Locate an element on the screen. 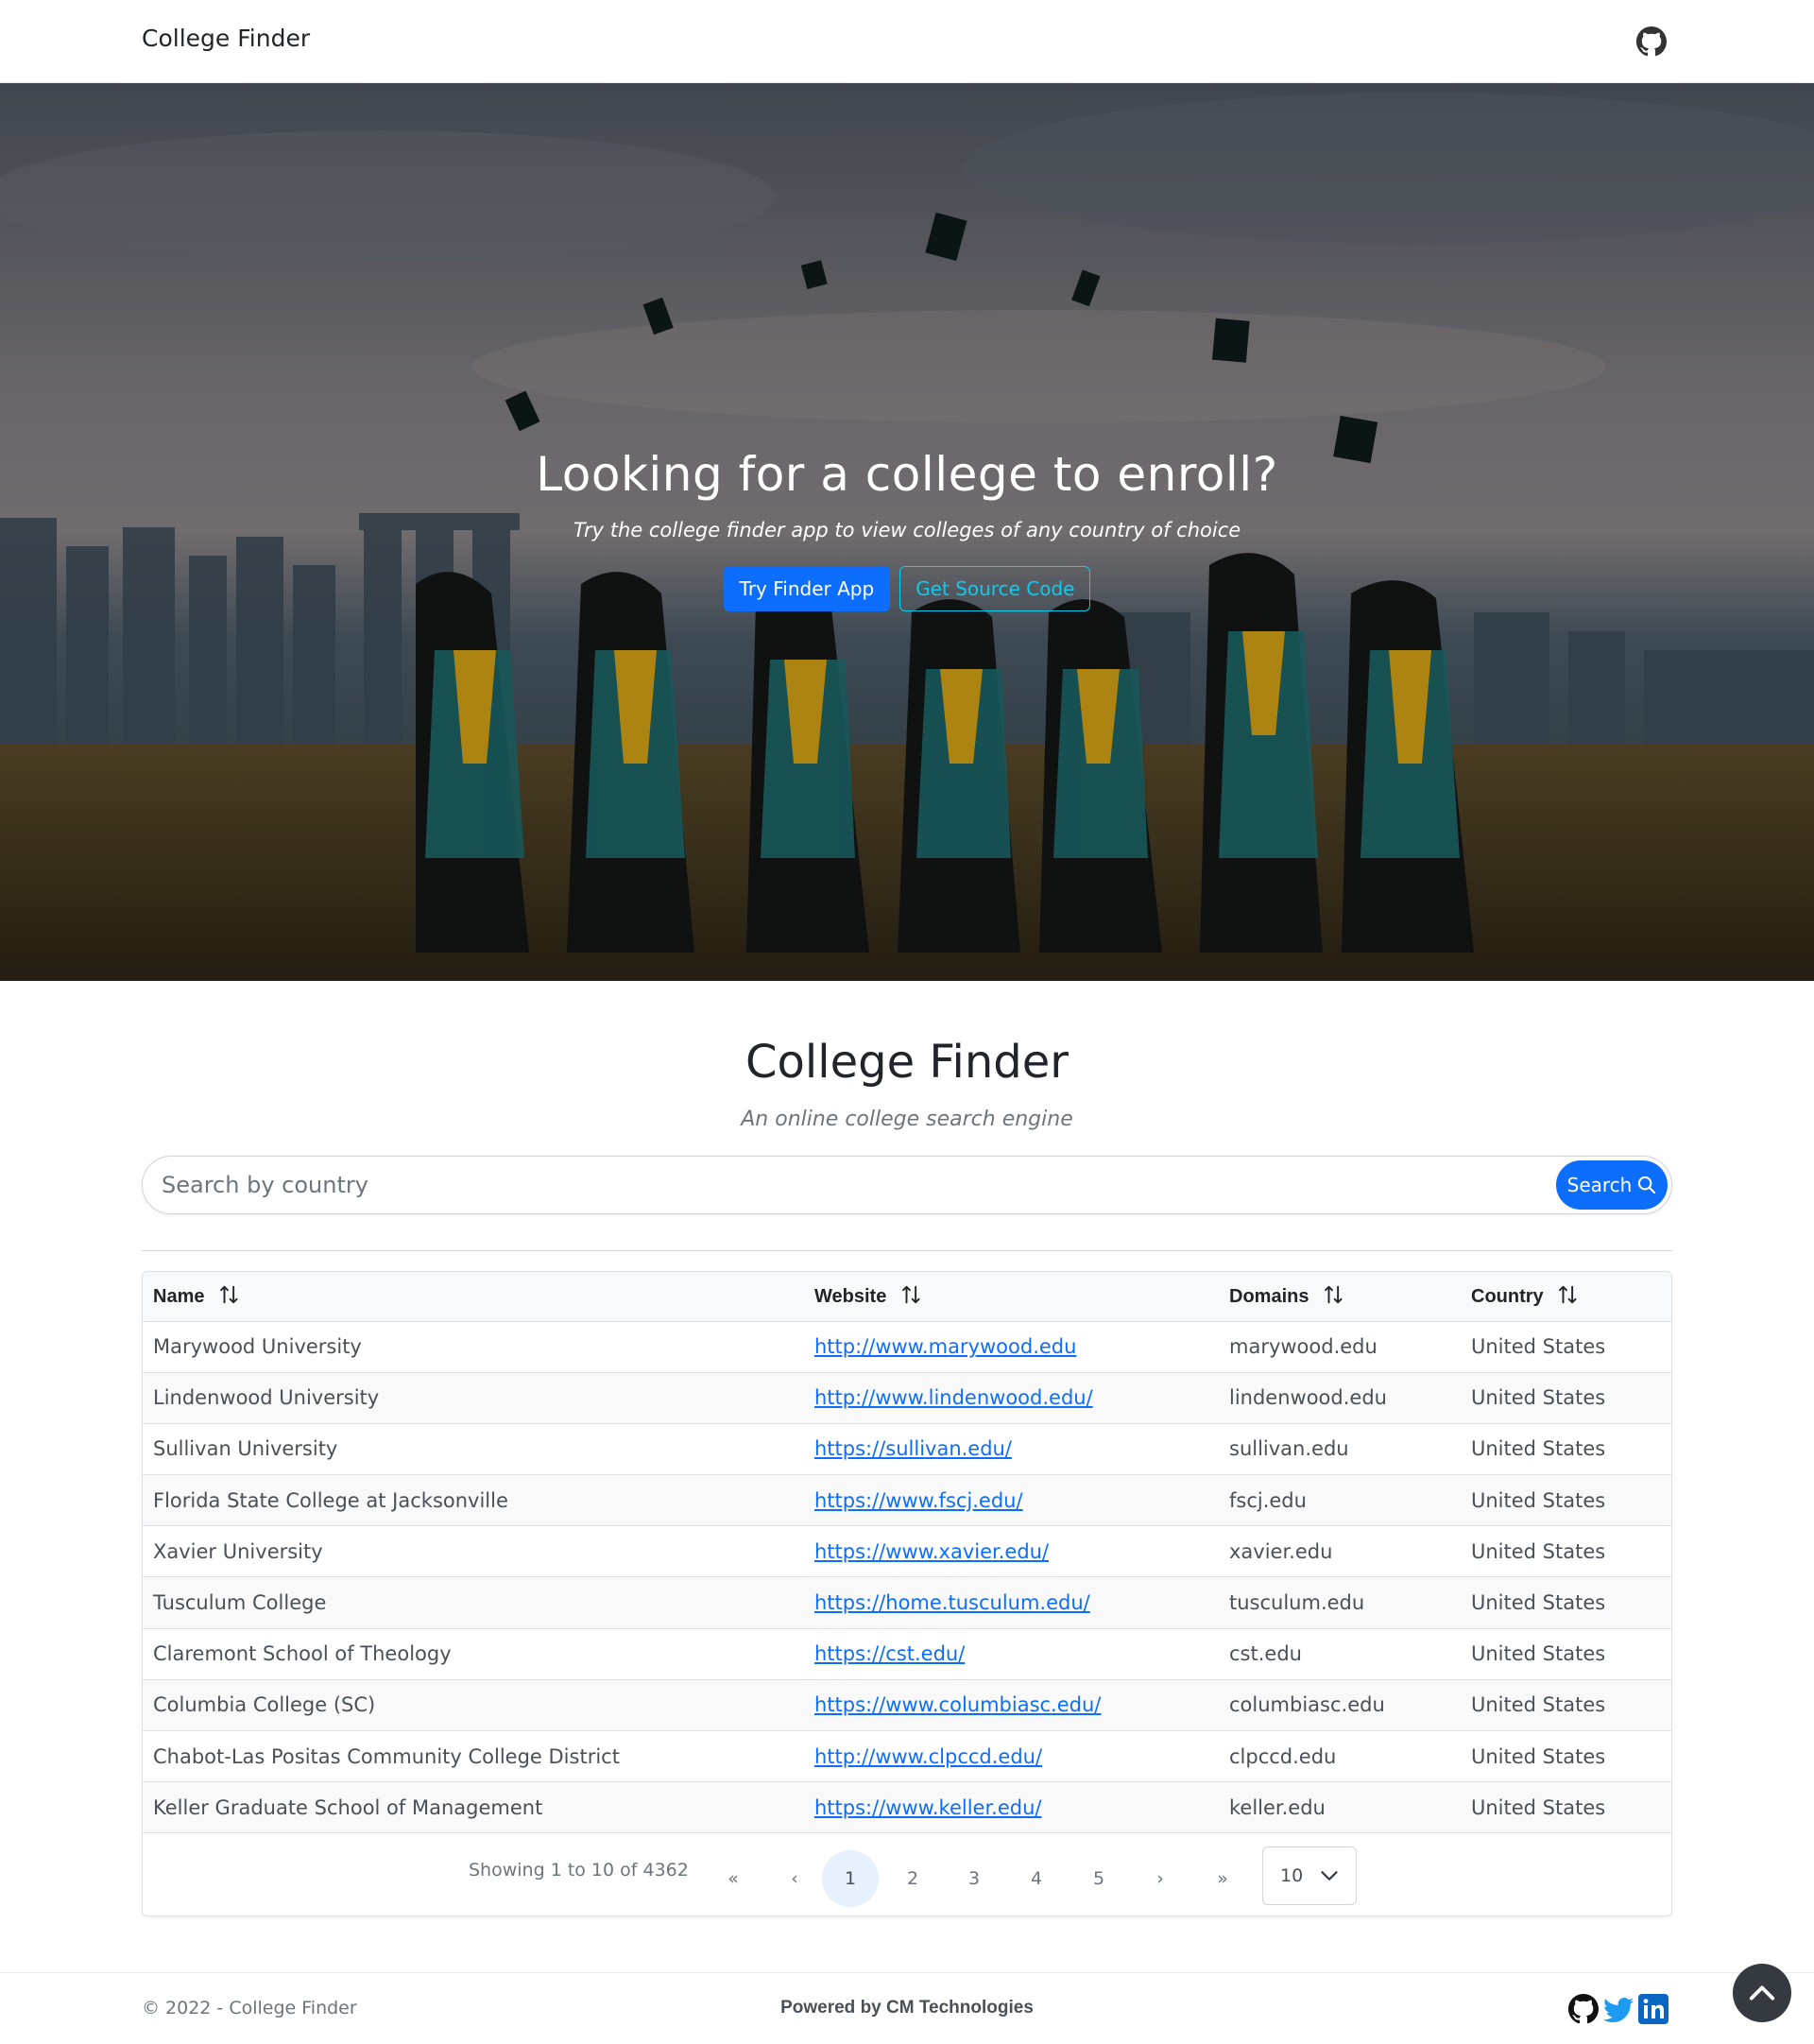 This screenshot has width=1814, height=2044. back-to-top-button is located at coordinates (1762, 1993).